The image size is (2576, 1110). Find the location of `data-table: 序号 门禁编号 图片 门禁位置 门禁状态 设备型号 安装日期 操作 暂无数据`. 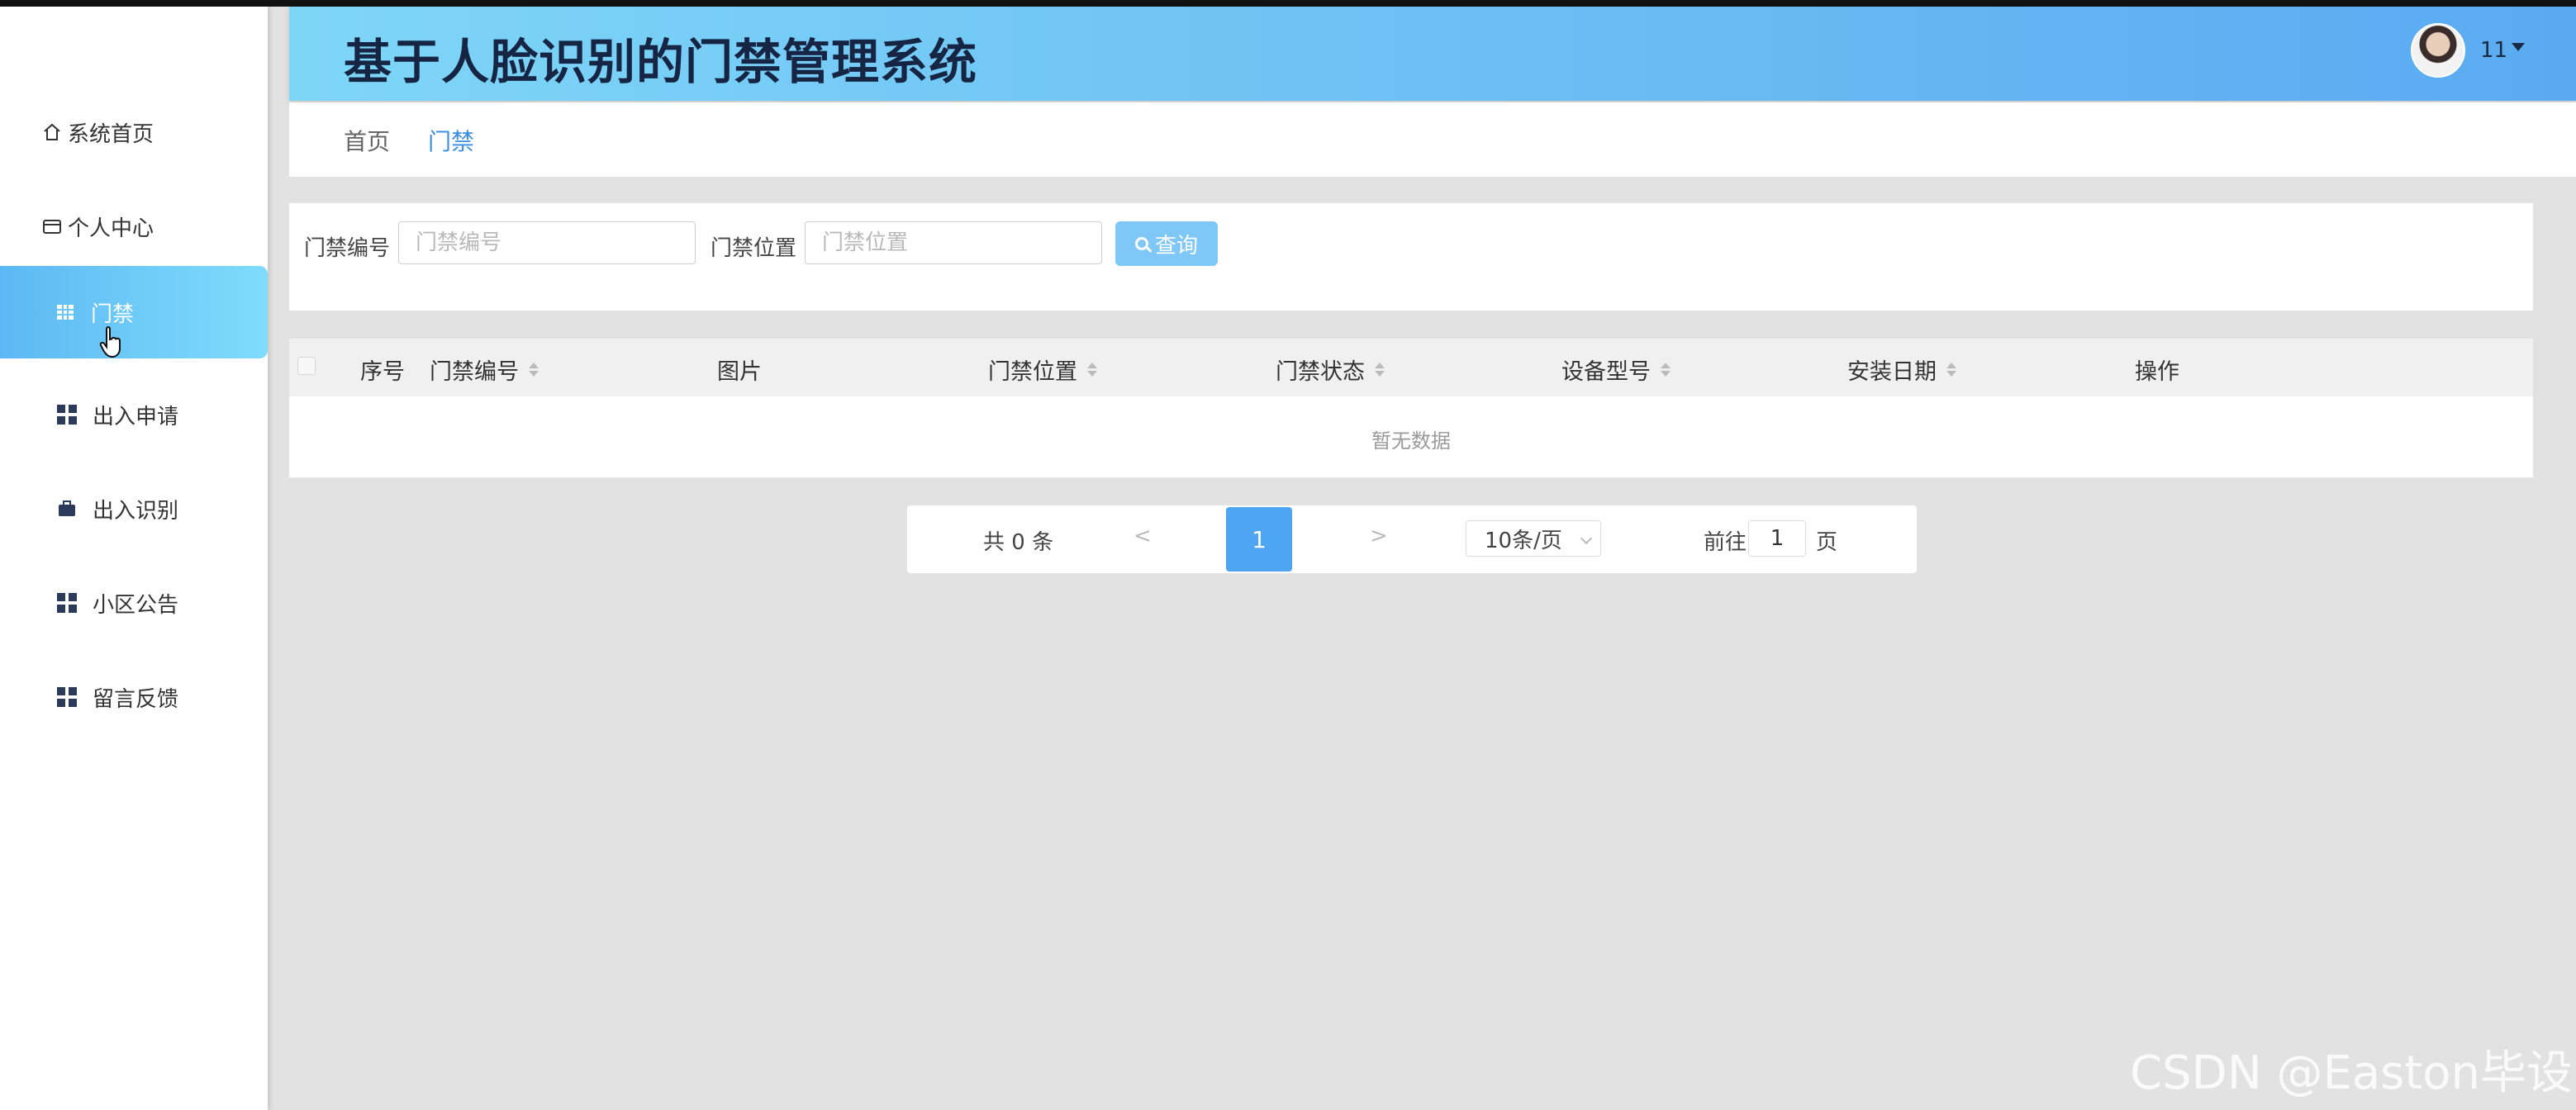

data-table: 序号 门禁编号 图片 门禁位置 门禁状态 设备型号 安装日期 操作 暂无数据 is located at coordinates (1411, 408).